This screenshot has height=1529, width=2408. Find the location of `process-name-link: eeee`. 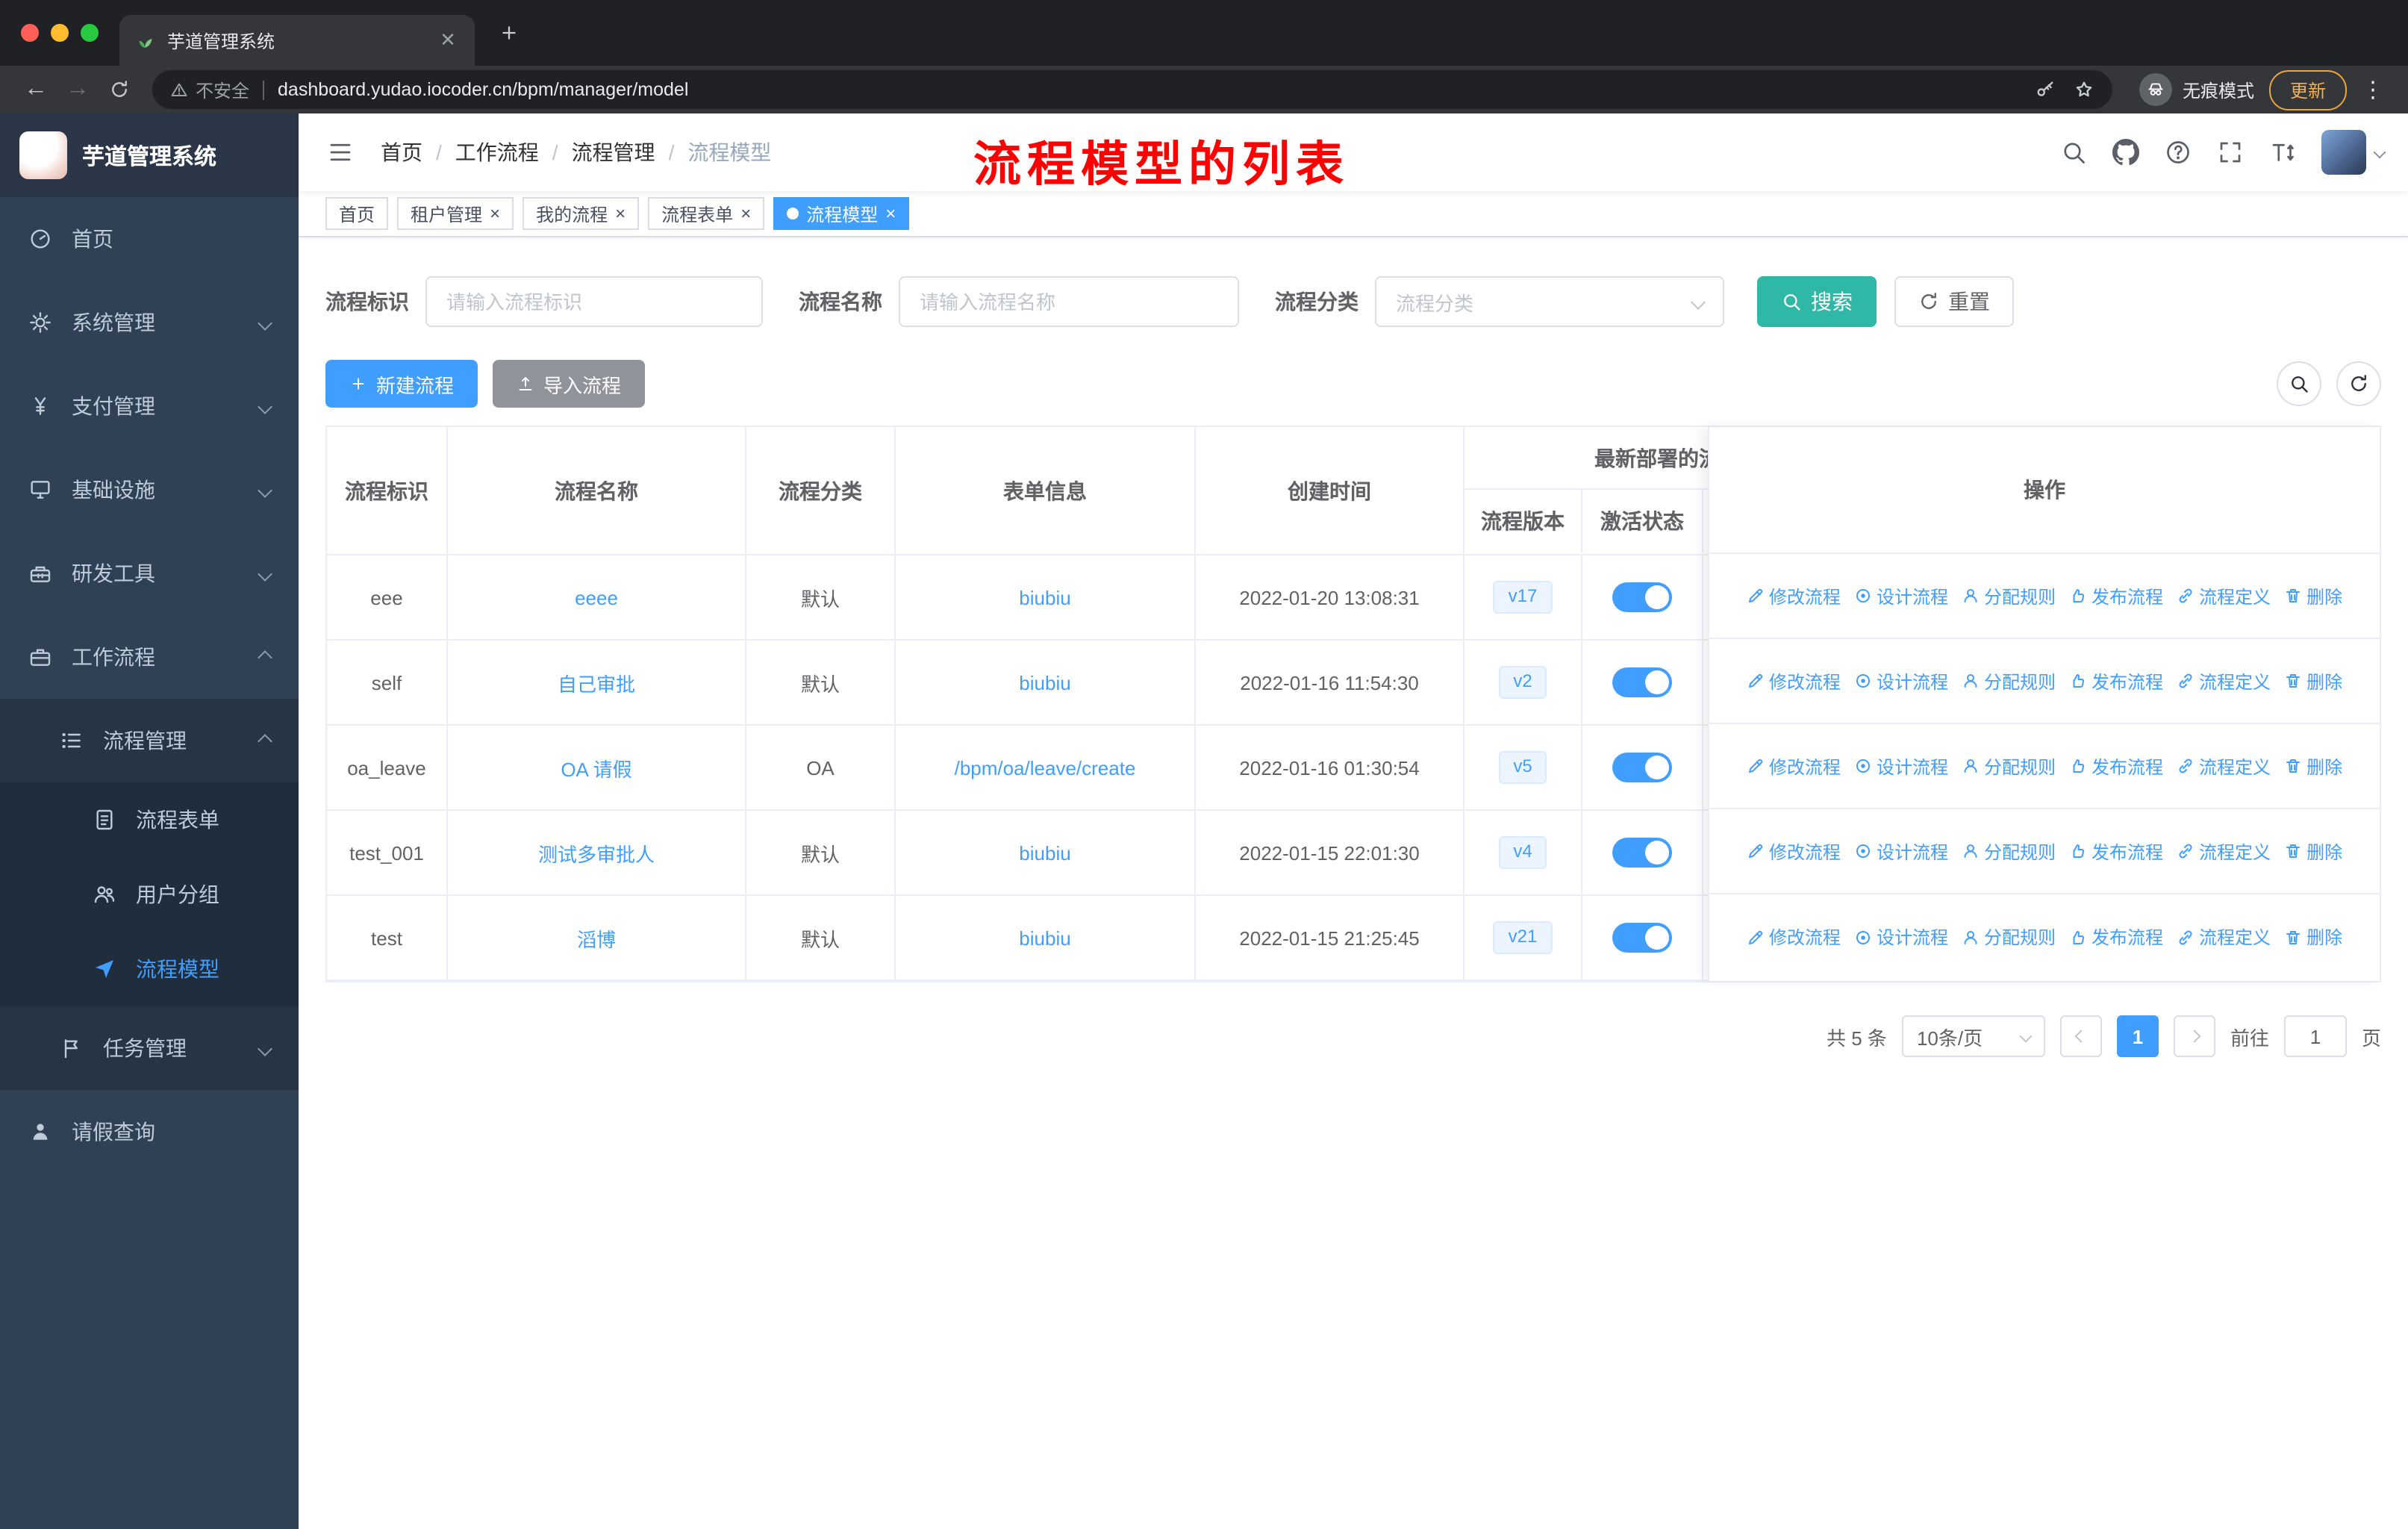

process-name-link: eeee is located at coordinates (596, 597).